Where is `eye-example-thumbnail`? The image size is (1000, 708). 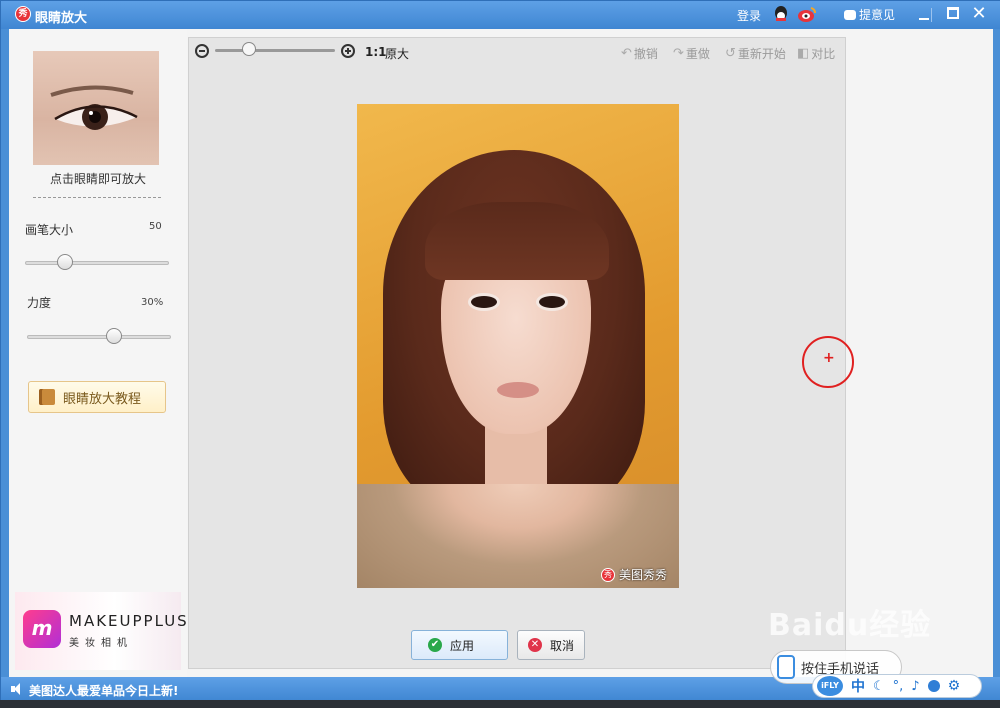
eye-example-thumbnail is located at coordinates (96, 108).